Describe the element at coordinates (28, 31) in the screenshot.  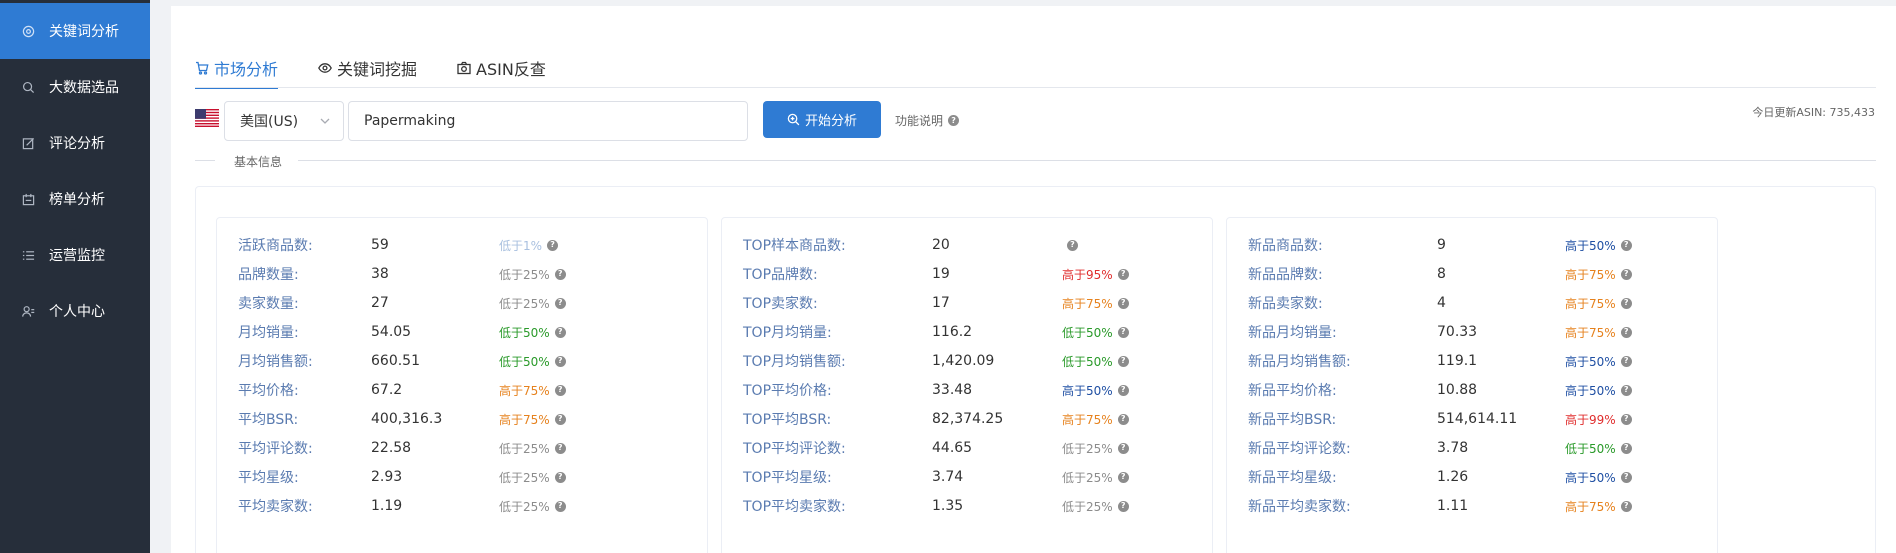
I see `target-icon` at that location.